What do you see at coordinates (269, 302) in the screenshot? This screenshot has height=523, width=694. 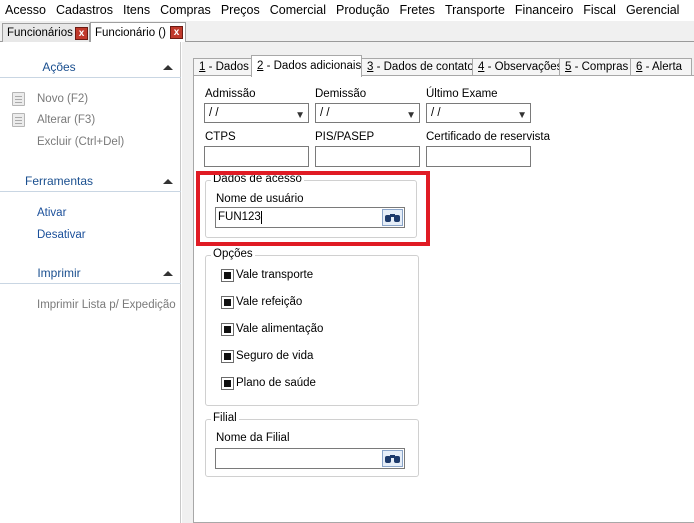 I see `vale-refeicao-label: Vale refeição` at bounding box center [269, 302].